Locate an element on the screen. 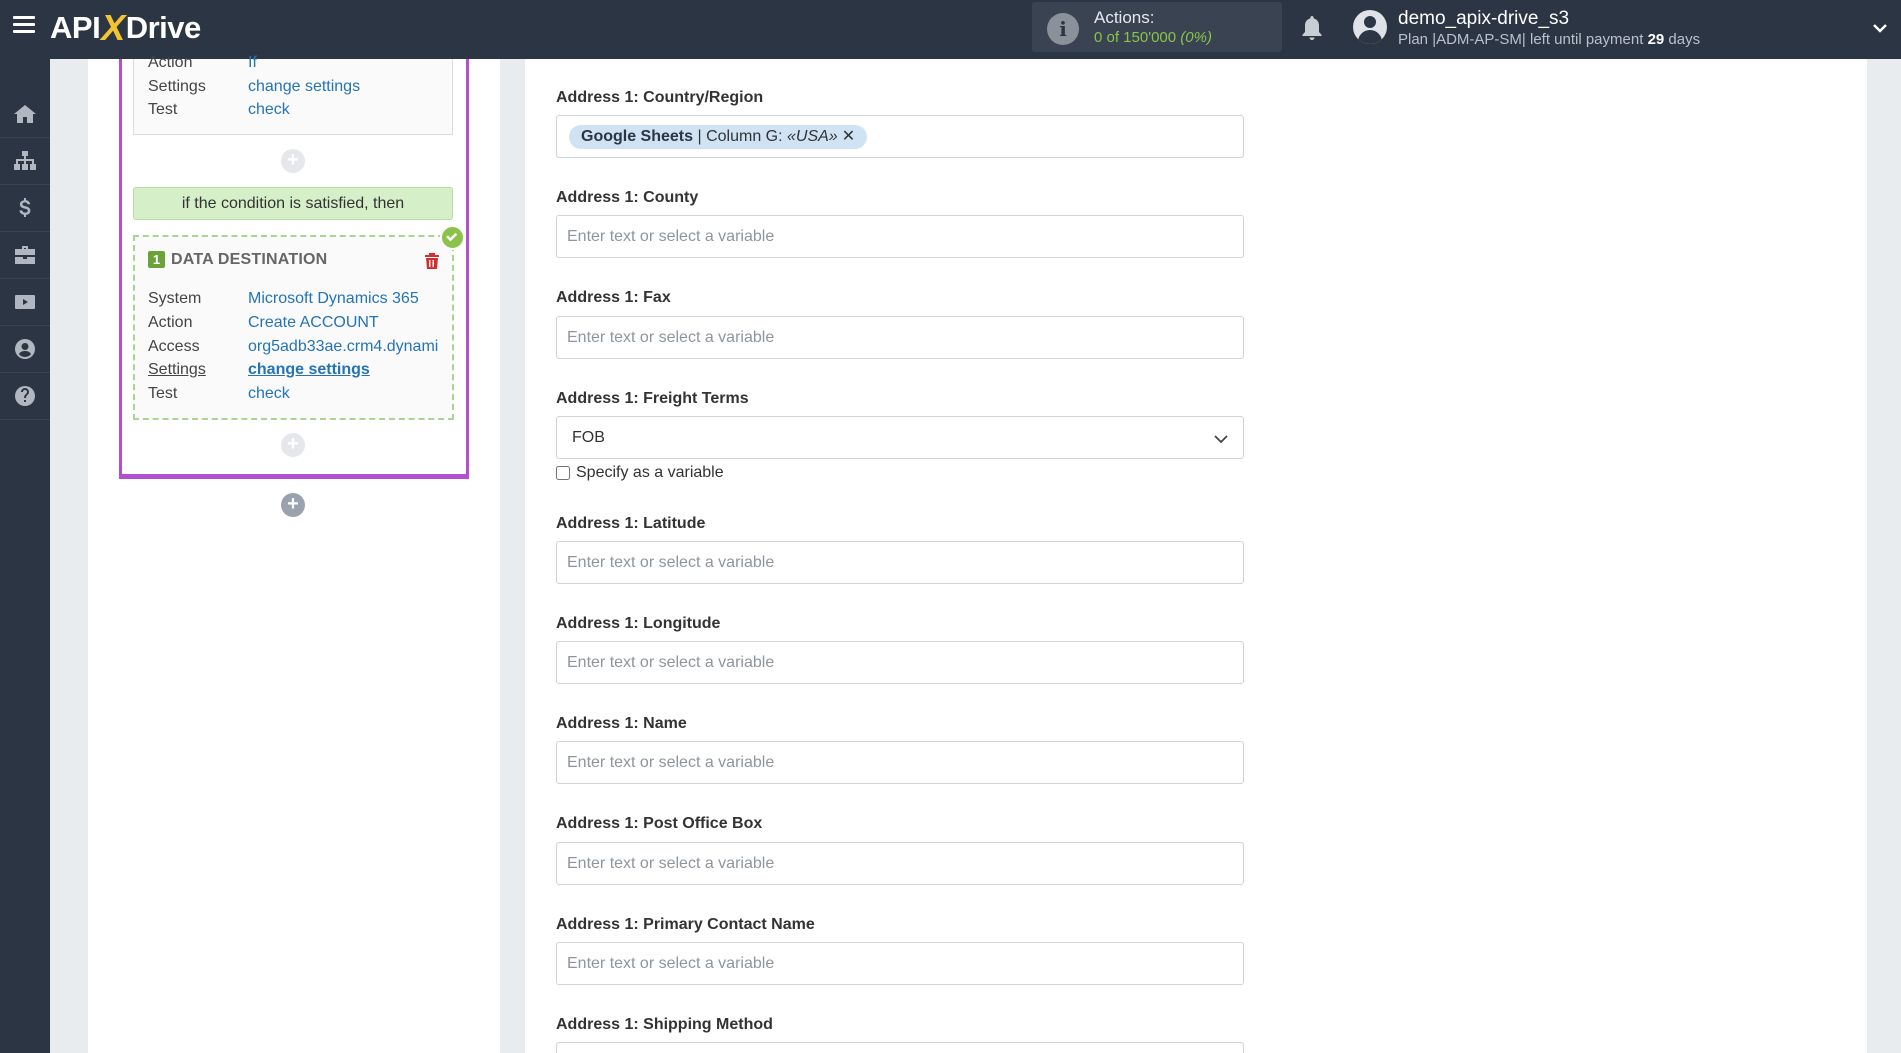 Image resolution: width=1901 pixels, height=1053 pixels. fax-input is located at coordinates (900, 337).